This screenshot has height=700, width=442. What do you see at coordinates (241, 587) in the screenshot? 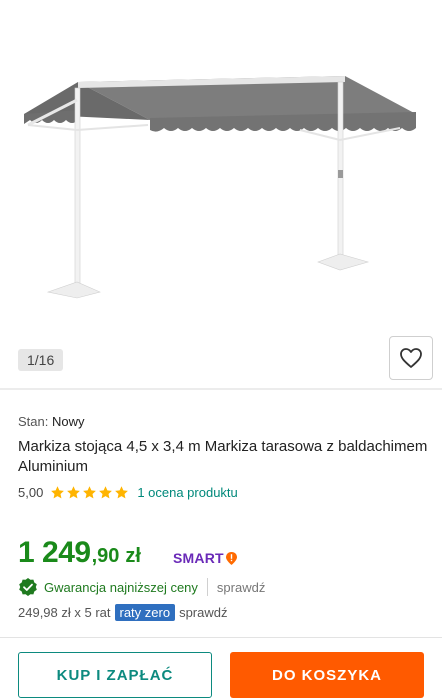
I see `guarantee-check-link: sprawdź` at bounding box center [241, 587].